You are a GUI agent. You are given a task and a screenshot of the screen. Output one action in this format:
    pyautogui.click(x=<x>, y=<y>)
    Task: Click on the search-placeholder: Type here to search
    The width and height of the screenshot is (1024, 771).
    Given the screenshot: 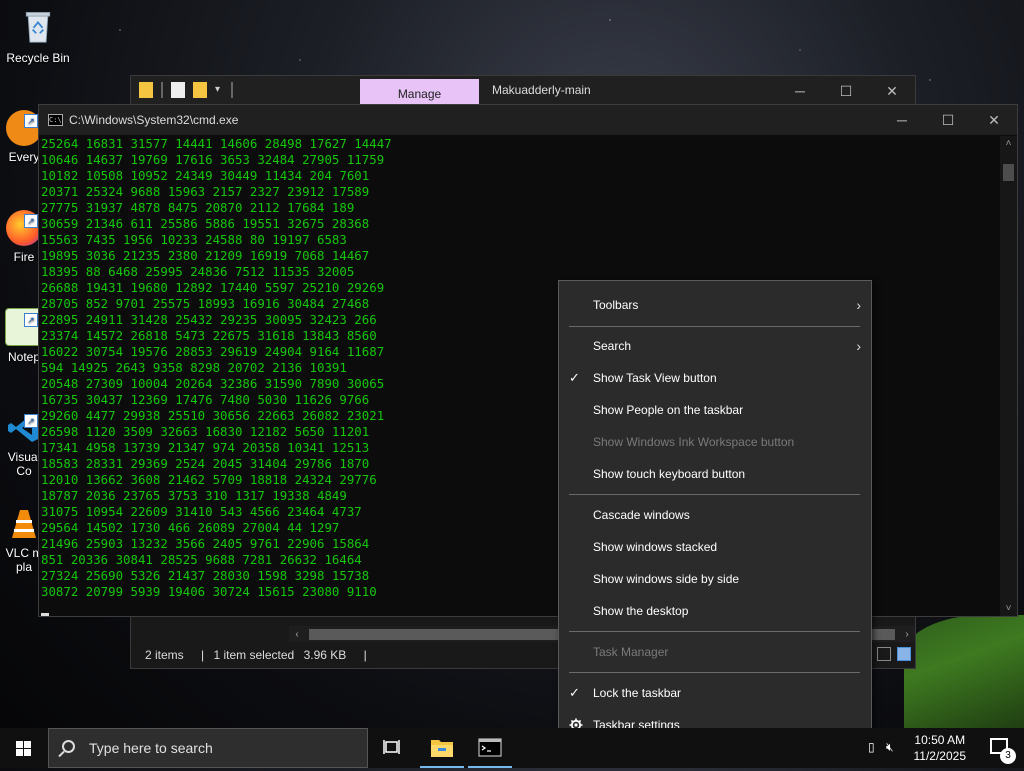 What is the action you would take?
    pyautogui.click(x=151, y=748)
    